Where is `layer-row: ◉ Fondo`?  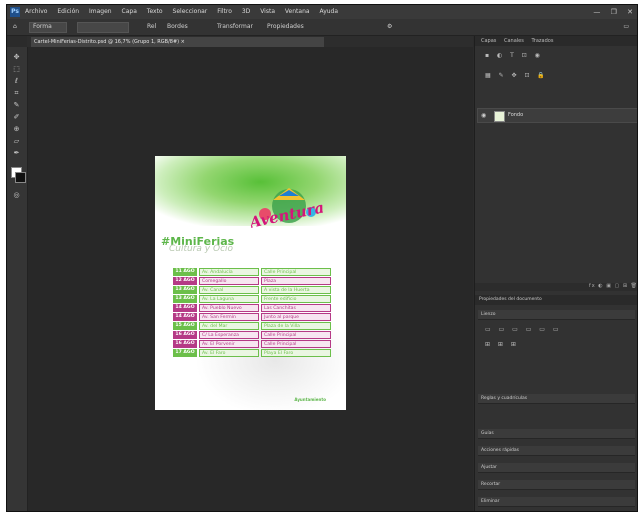 layer-row: ◉ Fondo is located at coordinates (557, 115).